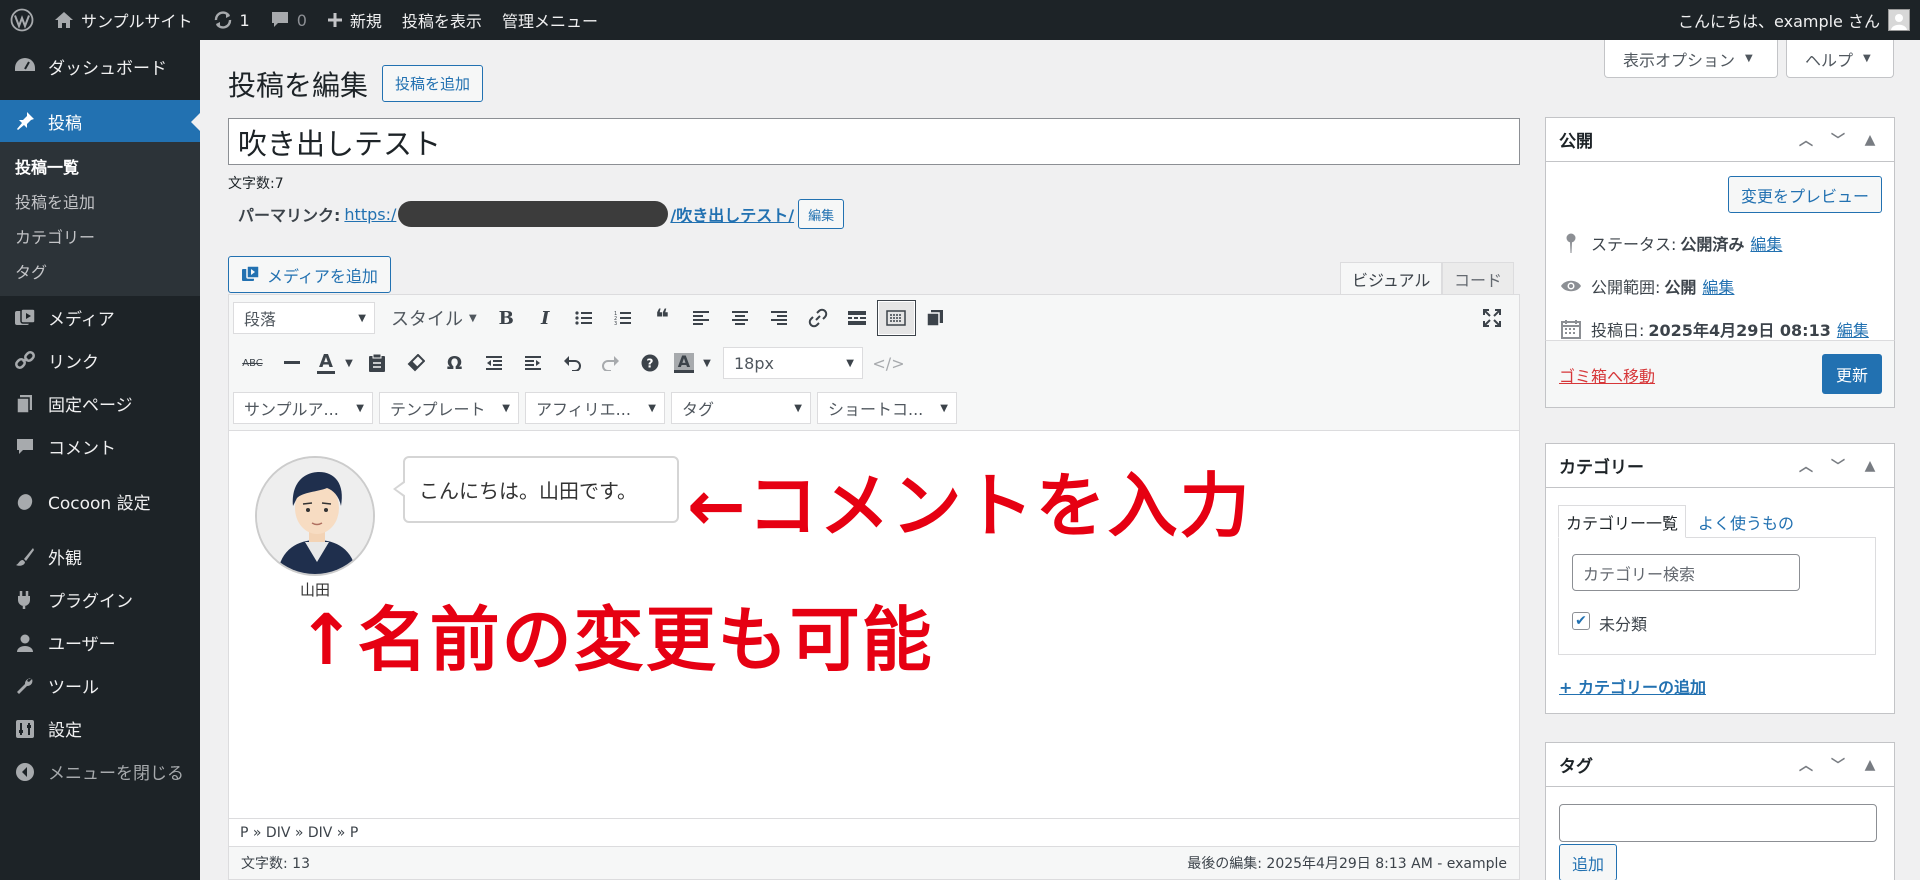  What do you see at coordinates (303, 408) in the screenshot?
I see `sample-select: サンプルア... ▼` at bounding box center [303, 408].